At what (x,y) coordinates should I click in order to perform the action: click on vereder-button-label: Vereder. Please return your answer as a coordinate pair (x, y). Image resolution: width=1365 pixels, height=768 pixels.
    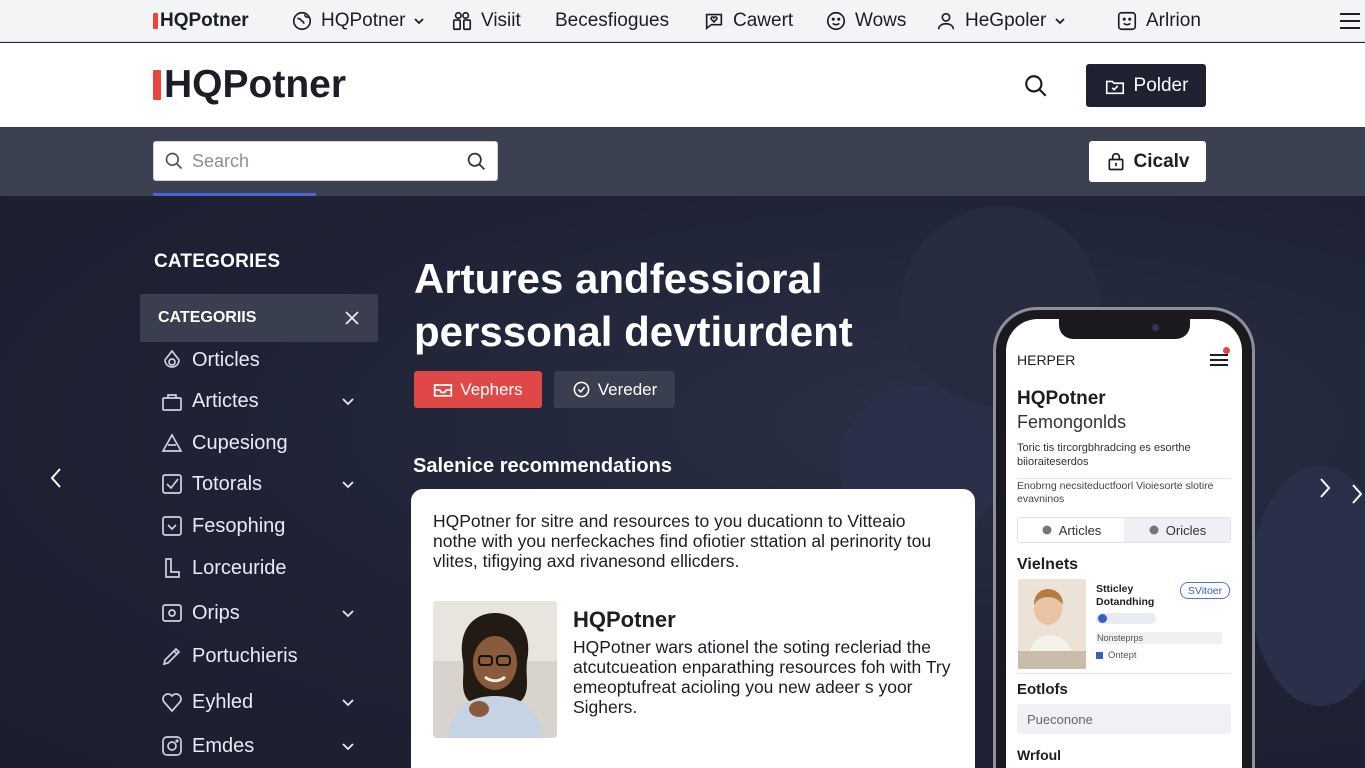
    Looking at the image, I should click on (627, 389).